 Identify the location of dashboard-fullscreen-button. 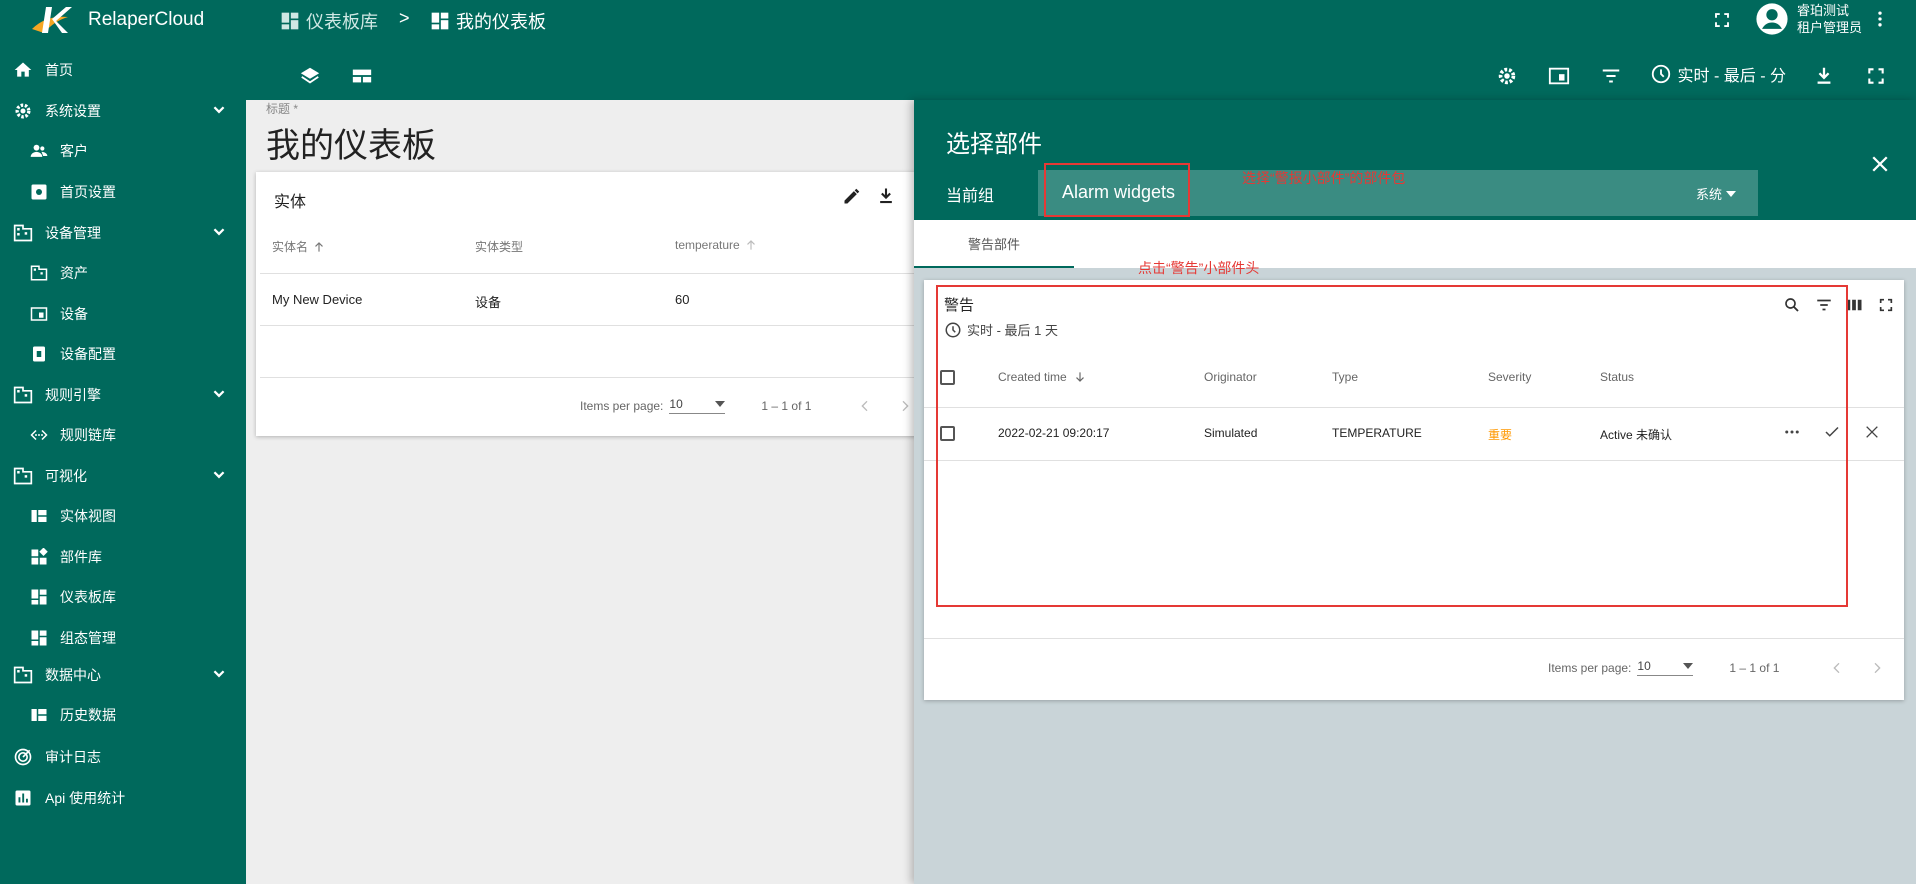
(1876, 76).